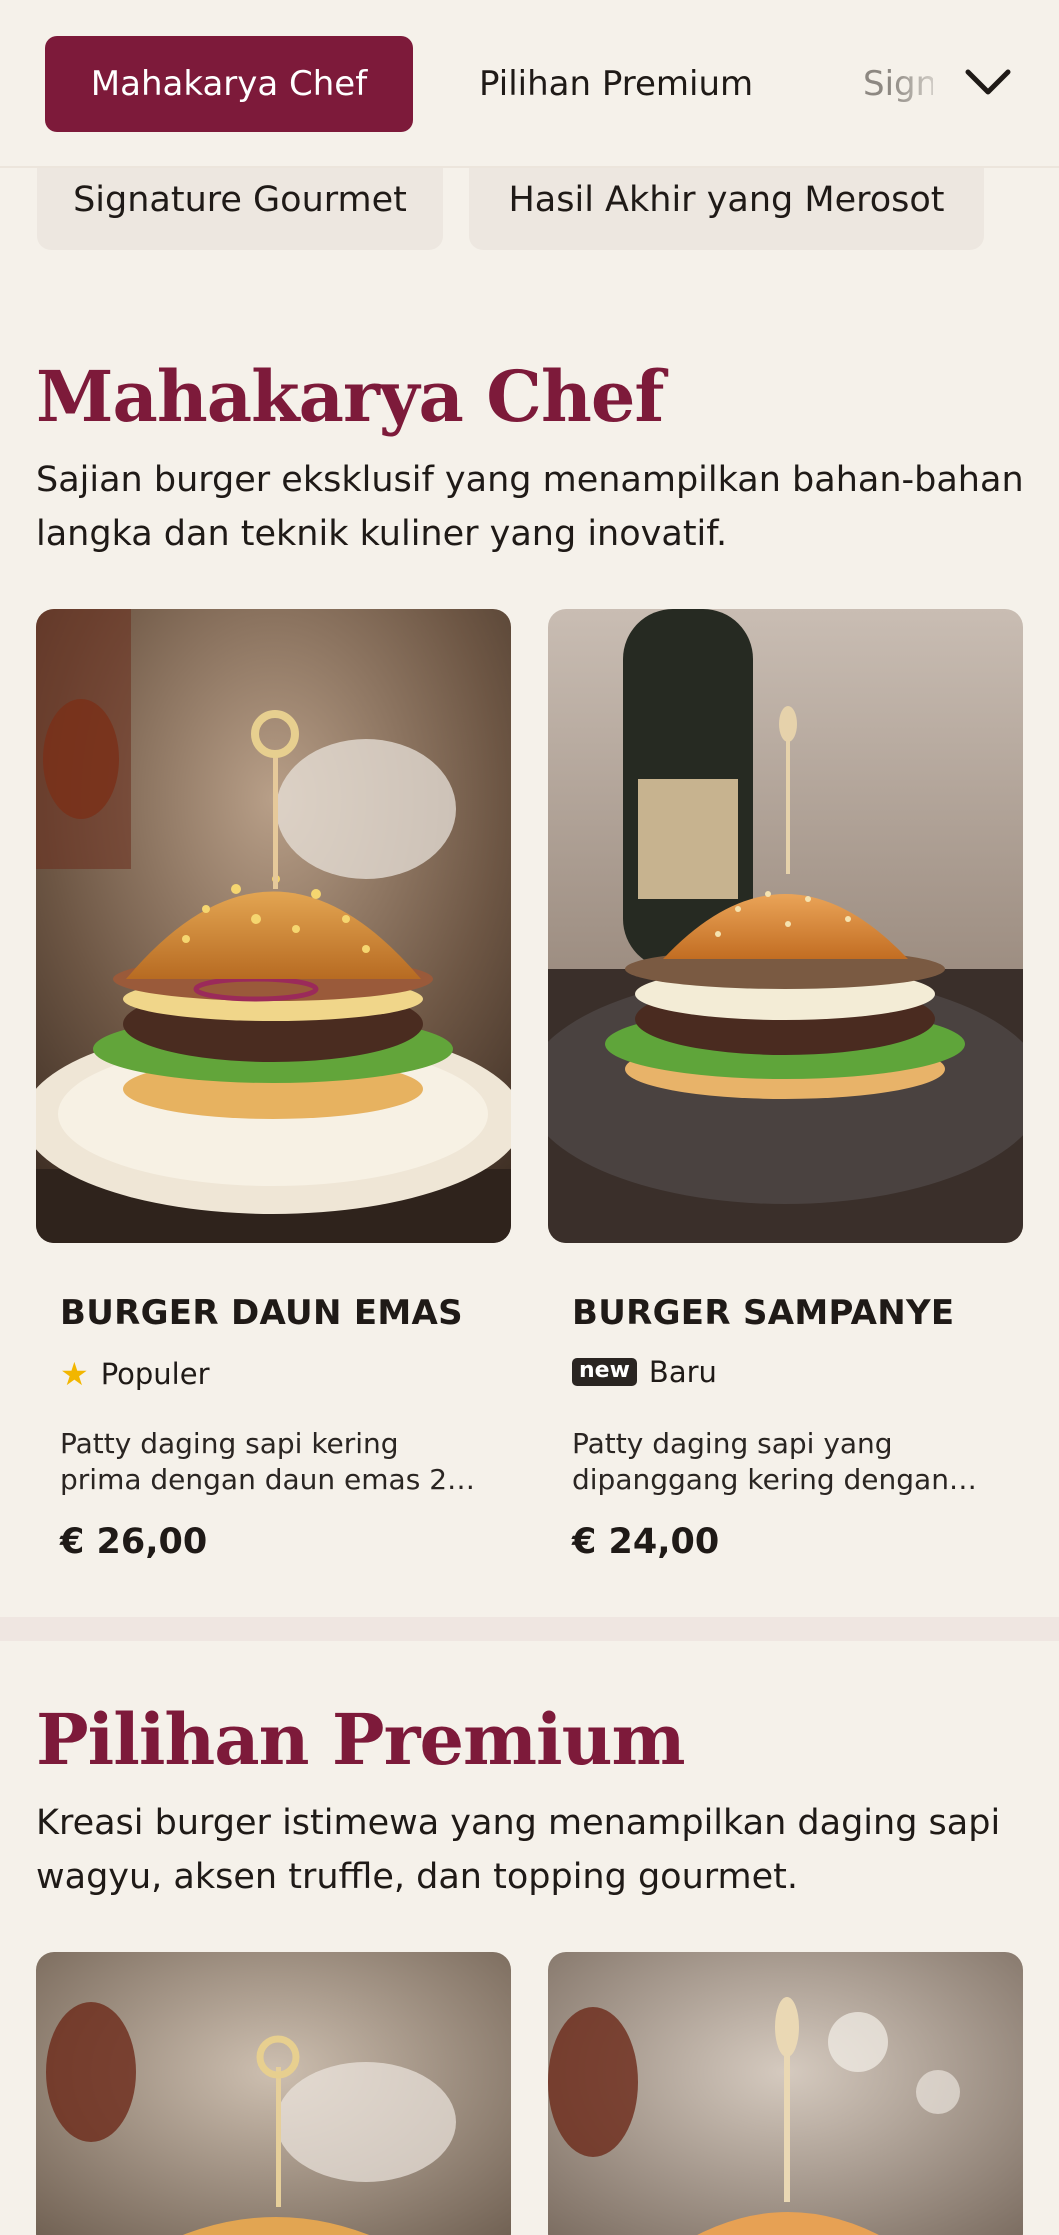 This screenshot has width=1059, height=2235. I want to click on new-tag: new Baru, so click(644, 1372).